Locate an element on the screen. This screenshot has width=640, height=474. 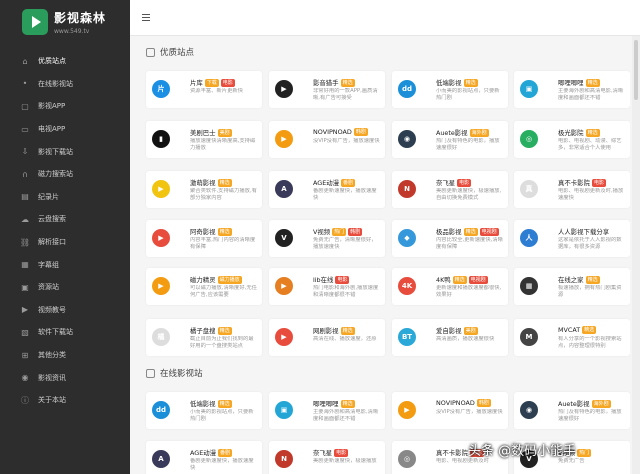
site-card: 橘 橘子盘搜 精选 截止目前为止我们找到的最好用的一个盘搜类站点 is located at coordinates (204, 337).